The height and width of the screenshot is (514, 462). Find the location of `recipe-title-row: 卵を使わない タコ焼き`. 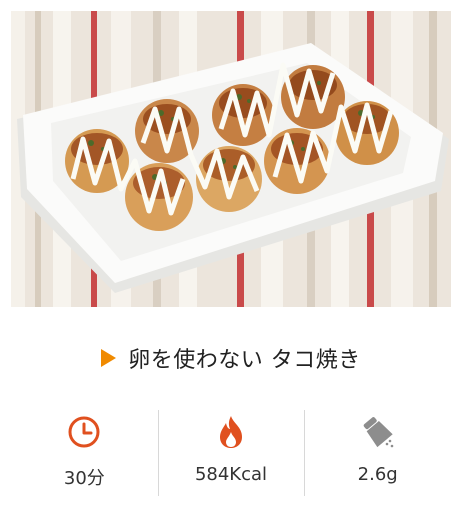

recipe-title-row: 卵を使わない タコ焼き is located at coordinates (231, 358).